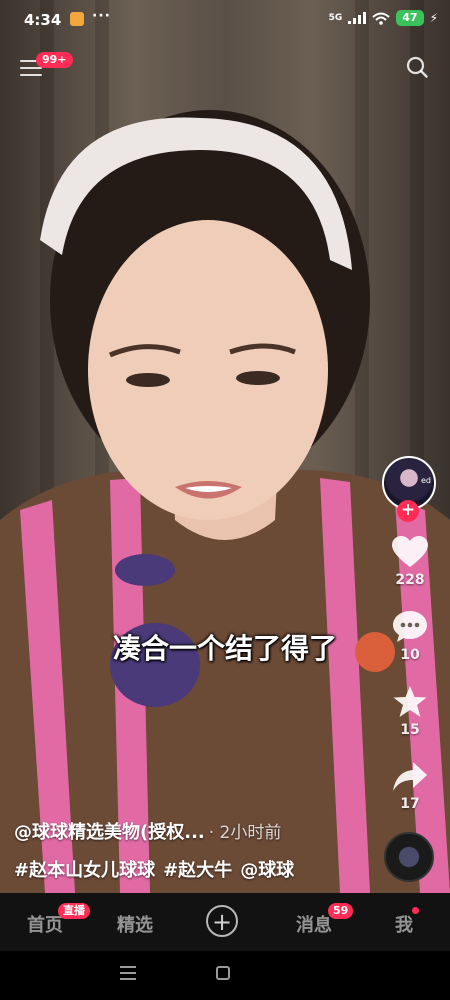  Describe the element at coordinates (101, 16) in the screenshot. I see `status-more-indicator: ···` at that location.